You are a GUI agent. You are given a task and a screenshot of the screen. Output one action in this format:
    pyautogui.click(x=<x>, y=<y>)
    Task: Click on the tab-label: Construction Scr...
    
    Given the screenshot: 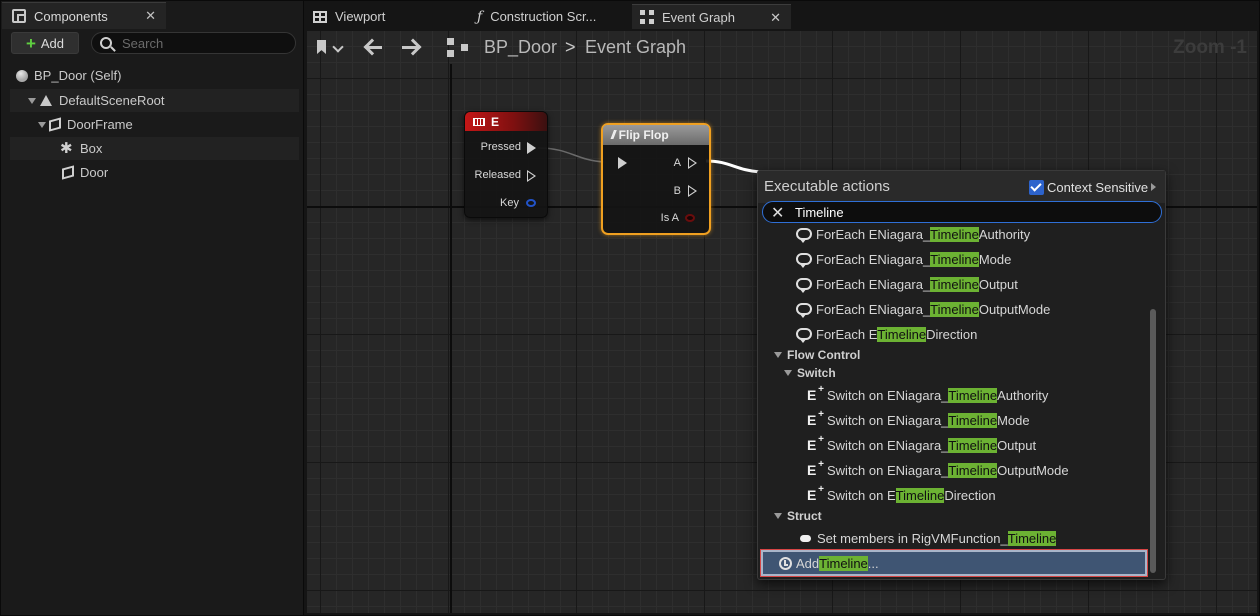 What is the action you would take?
    pyautogui.click(x=543, y=16)
    